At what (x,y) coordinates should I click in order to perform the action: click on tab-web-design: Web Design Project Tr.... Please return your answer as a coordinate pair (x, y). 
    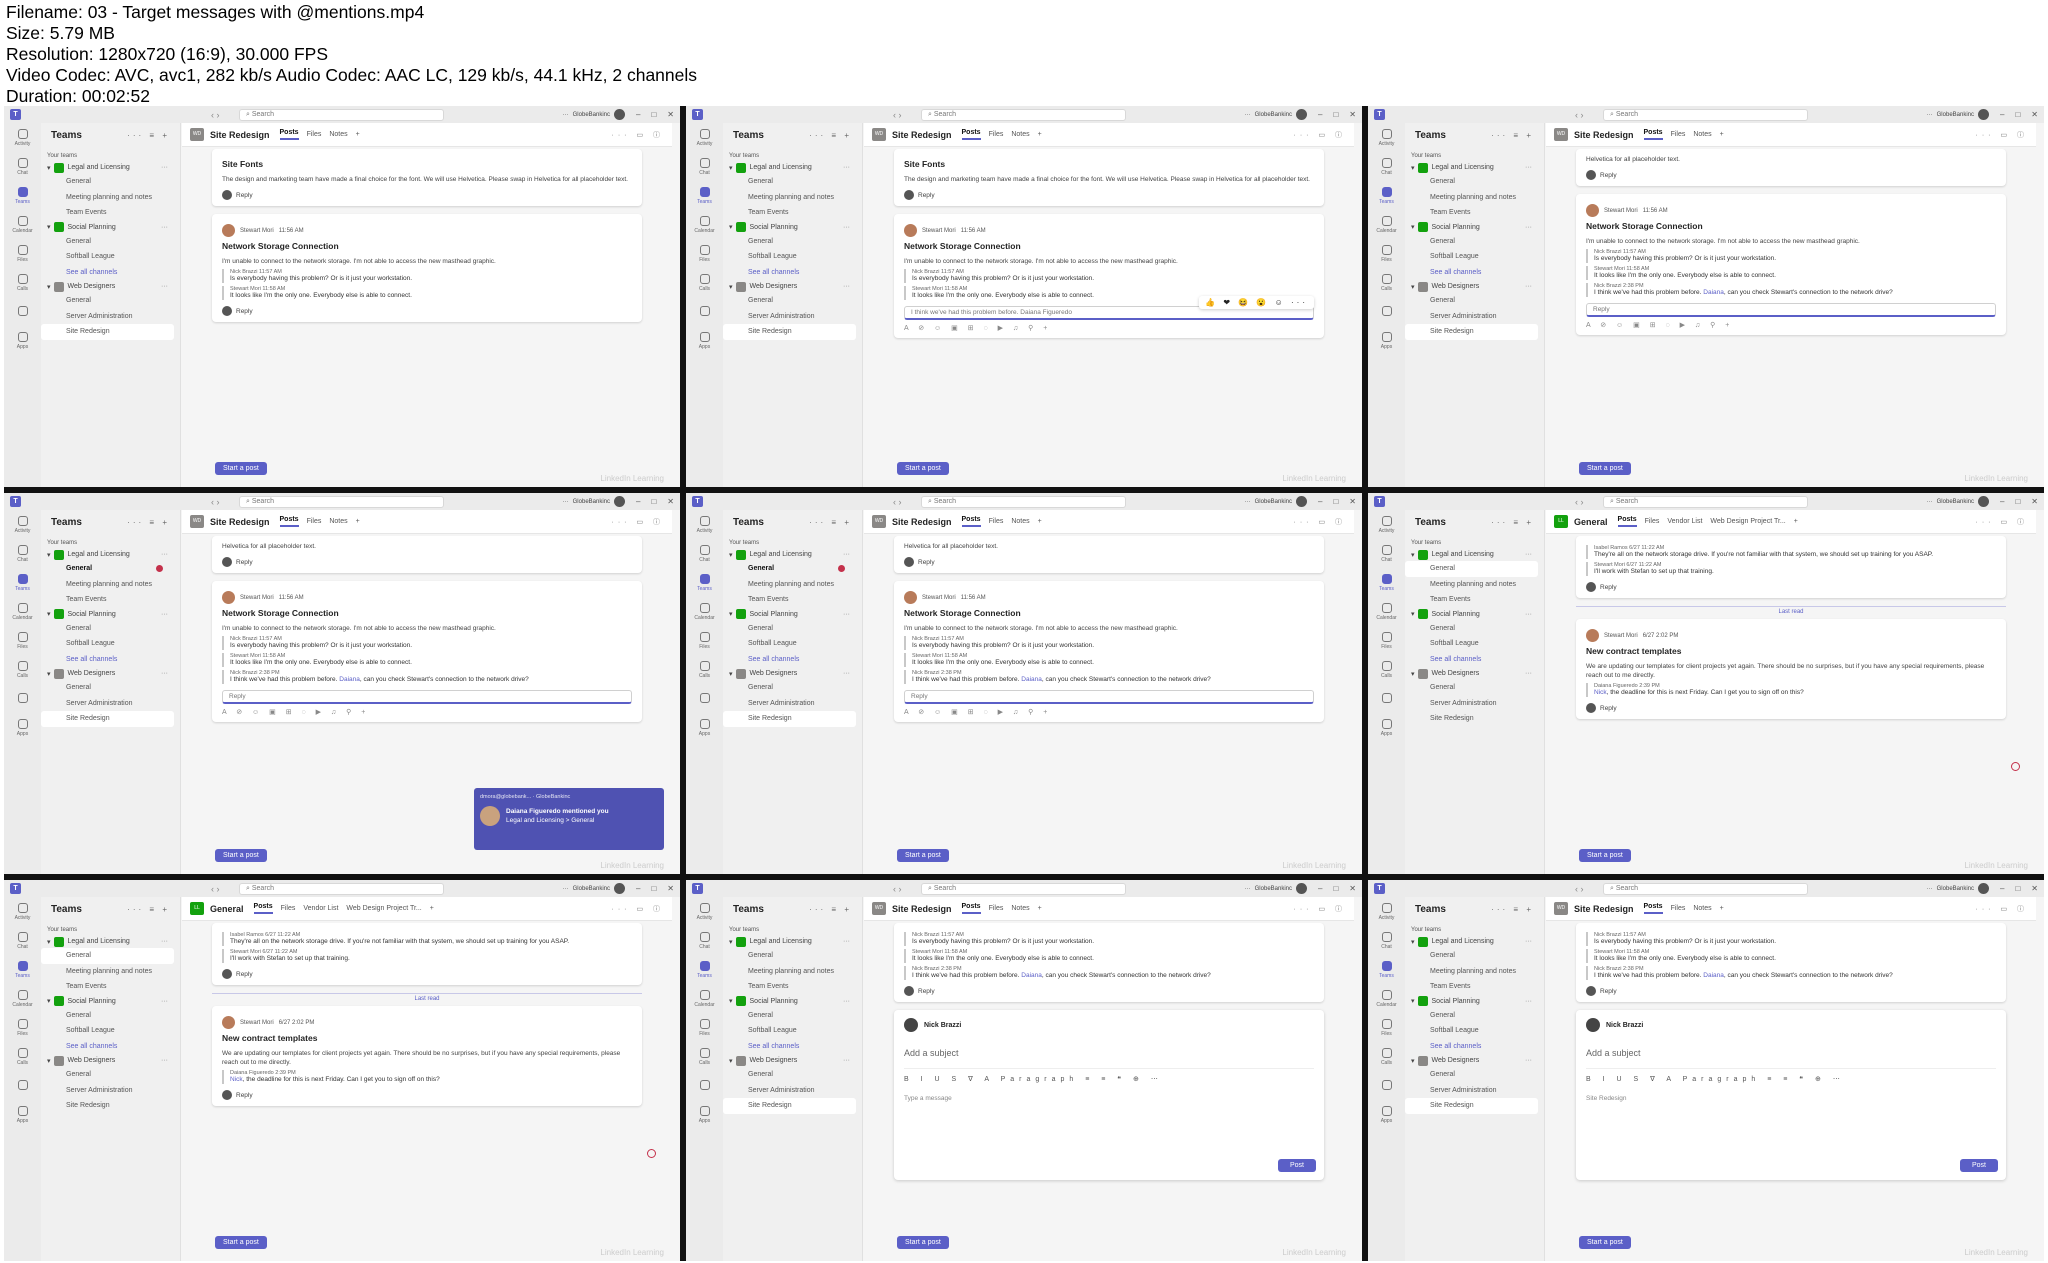
    Looking at the image, I should click on (1747, 521).